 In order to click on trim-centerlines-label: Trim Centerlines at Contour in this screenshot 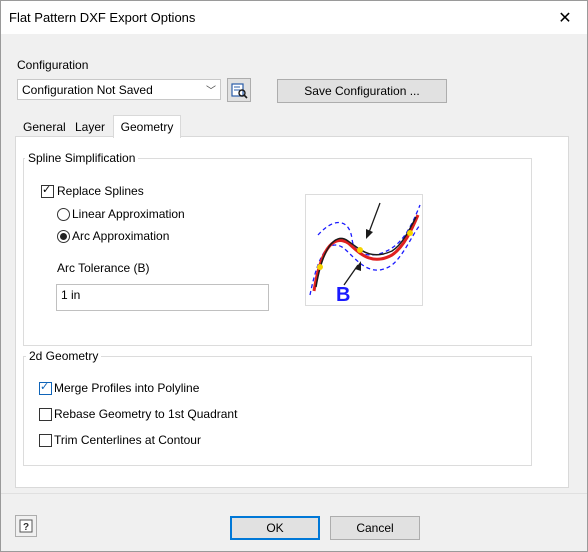, I will do `click(127, 440)`.